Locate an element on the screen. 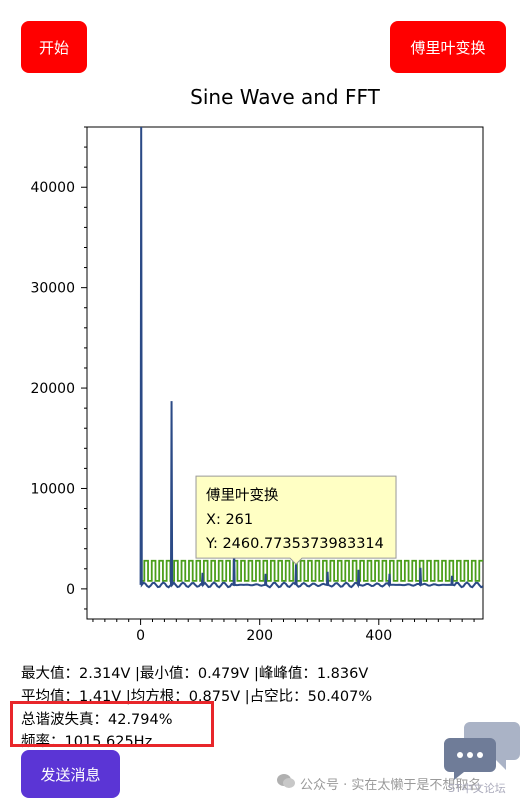 The height and width of the screenshot is (804, 525). tooltip-x: X: 261 is located at coordinates (229, 520).